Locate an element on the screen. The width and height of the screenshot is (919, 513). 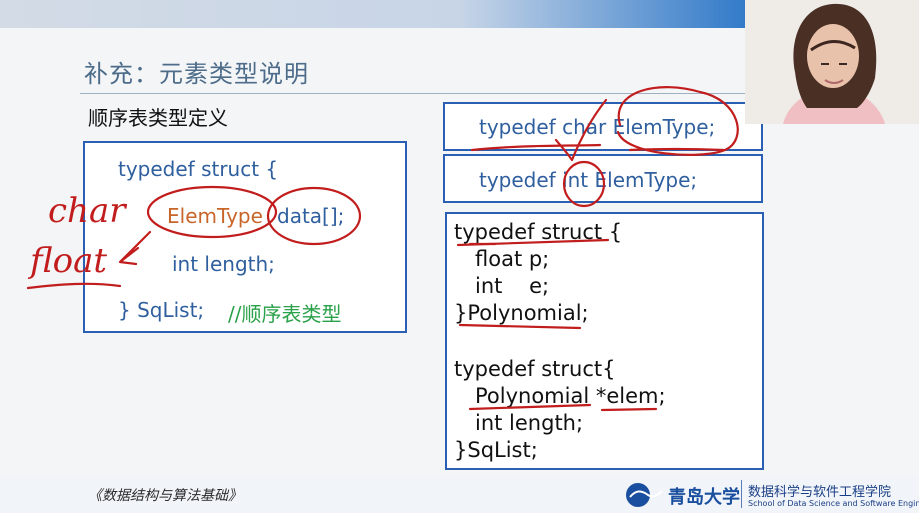
university-logo-icon is located at coordinates (644, 495).